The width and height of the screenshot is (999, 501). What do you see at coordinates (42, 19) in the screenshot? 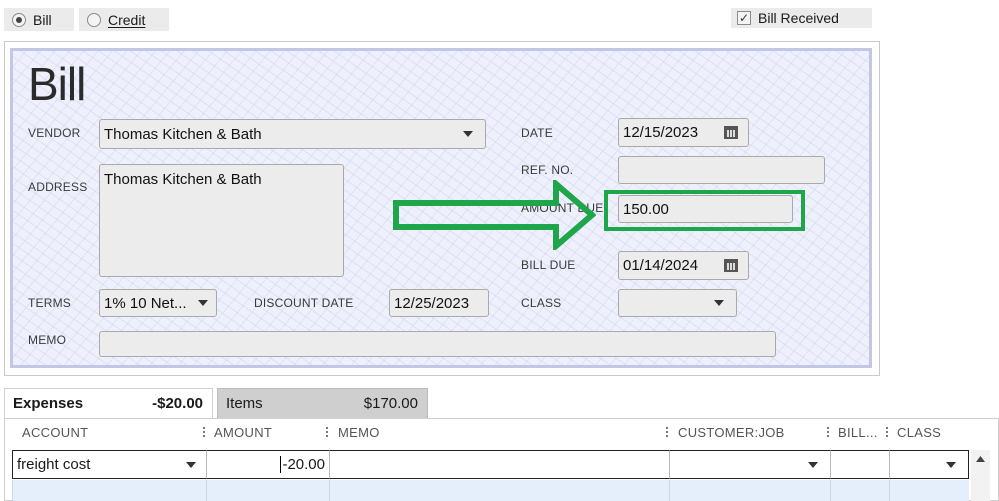
I see `bill-radio-label: Bill` at bounding box center [42, 19].